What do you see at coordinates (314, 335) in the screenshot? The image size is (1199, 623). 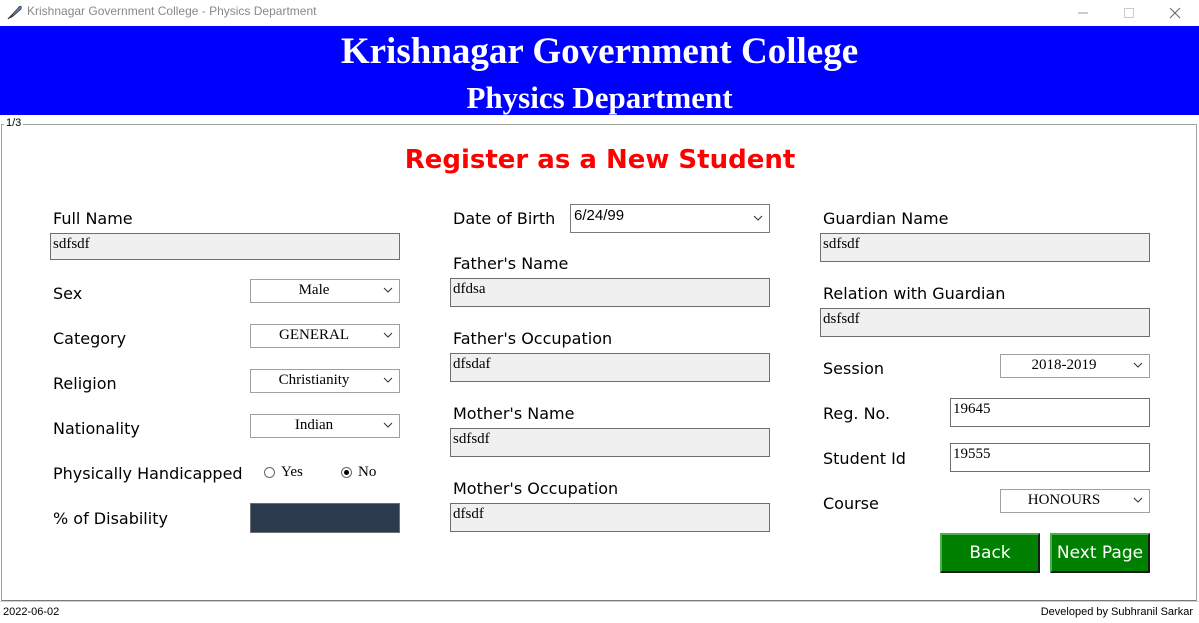 I see `category-value: GENERAL` at bounding box center [314, 335].